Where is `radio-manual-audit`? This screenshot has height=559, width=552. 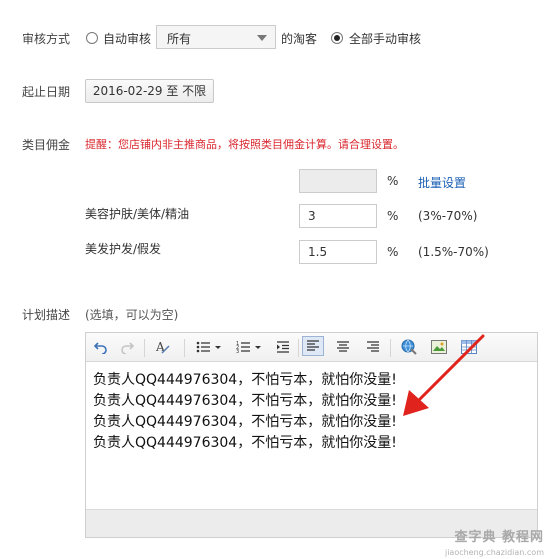
radio-manual-audit is located at coordinates (337, 38).